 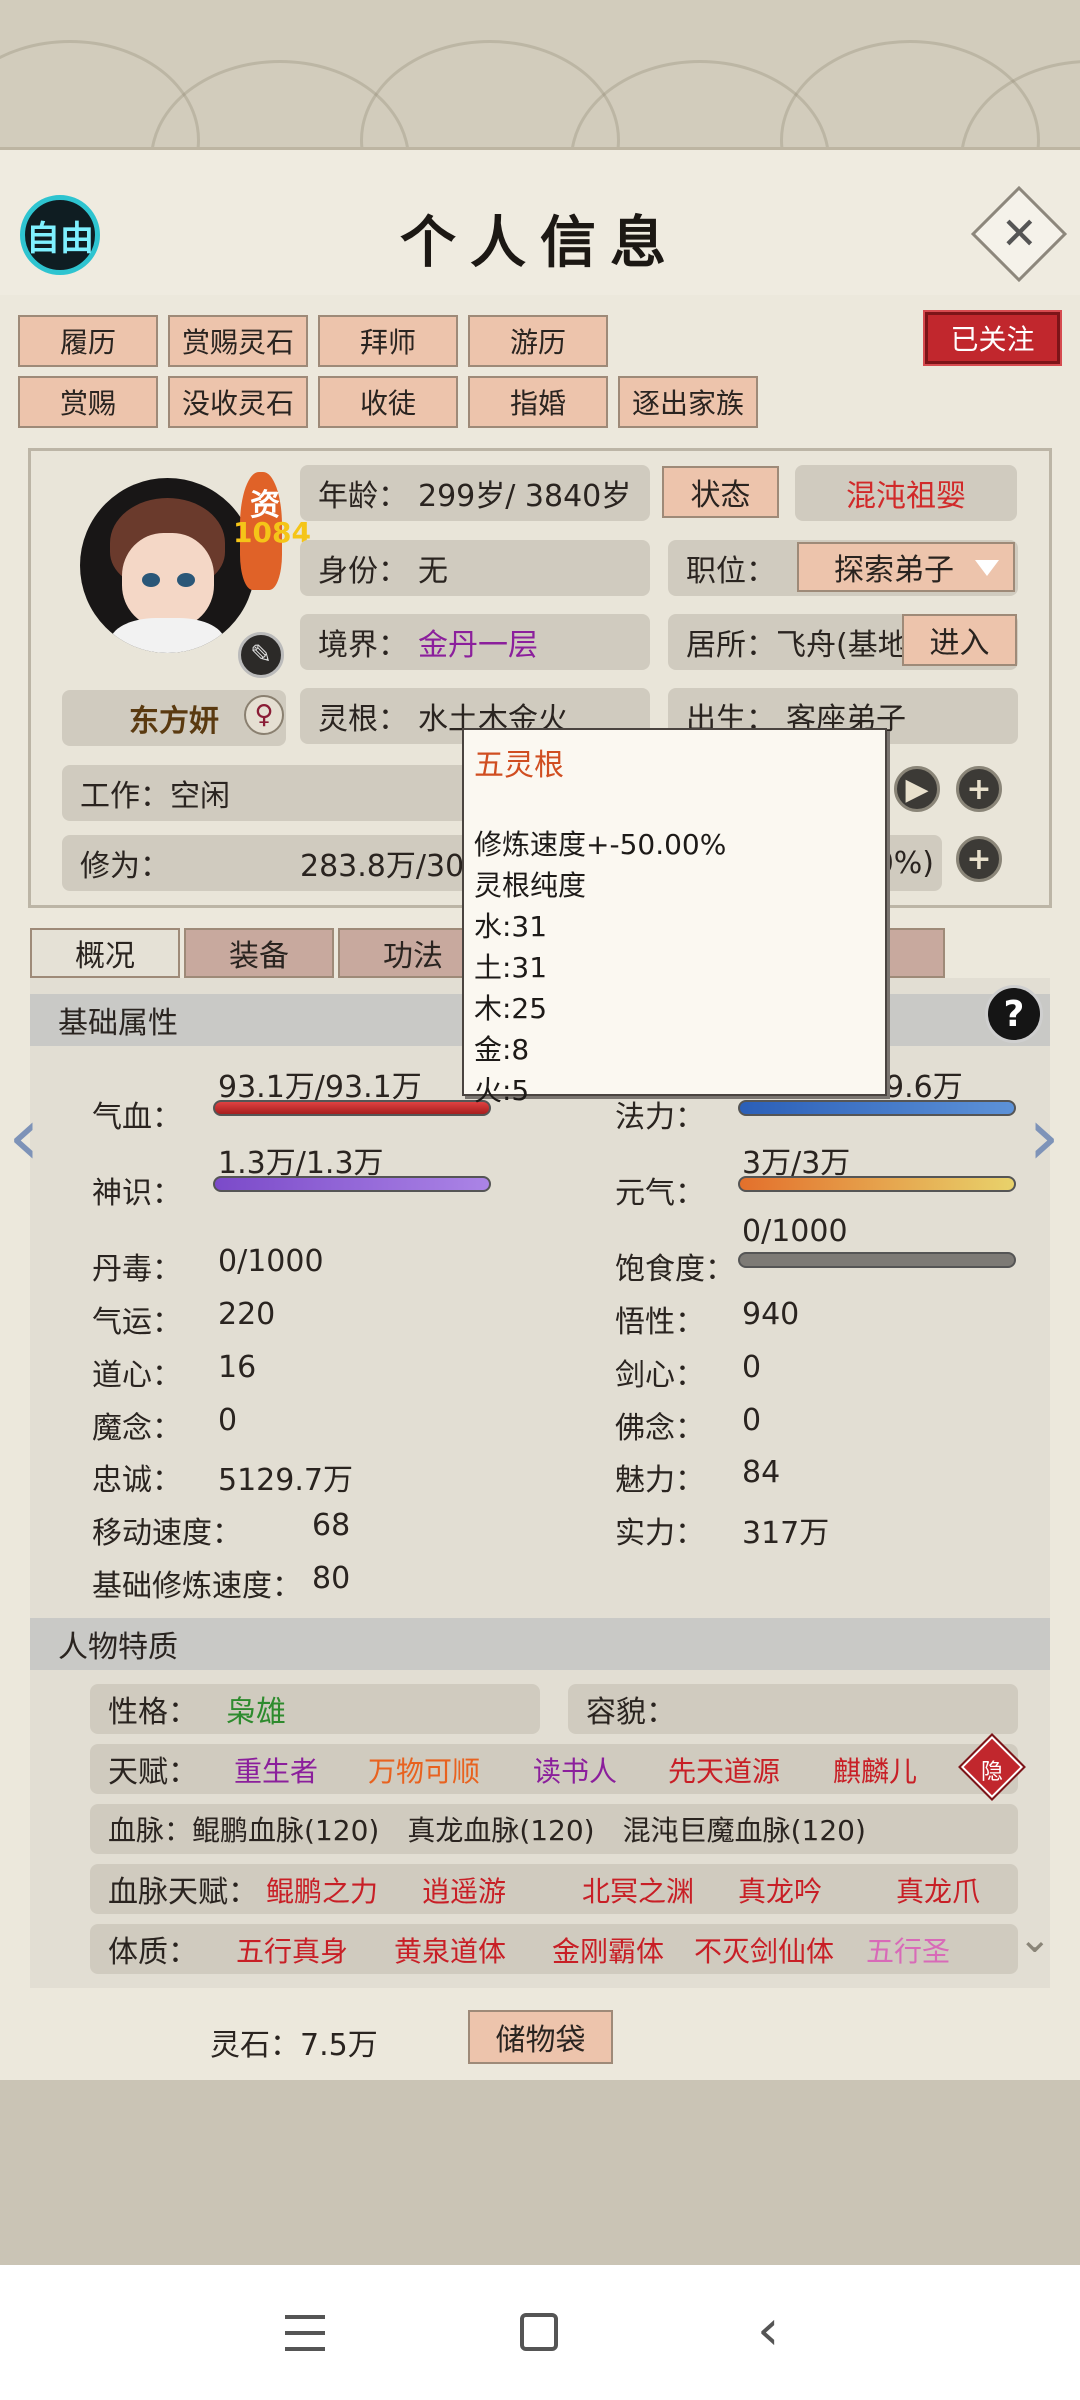 What do you see at coordinates (992, 338) in the screenshot?
I see `follow-badge: 已关注` at bounding box center [992, 338].